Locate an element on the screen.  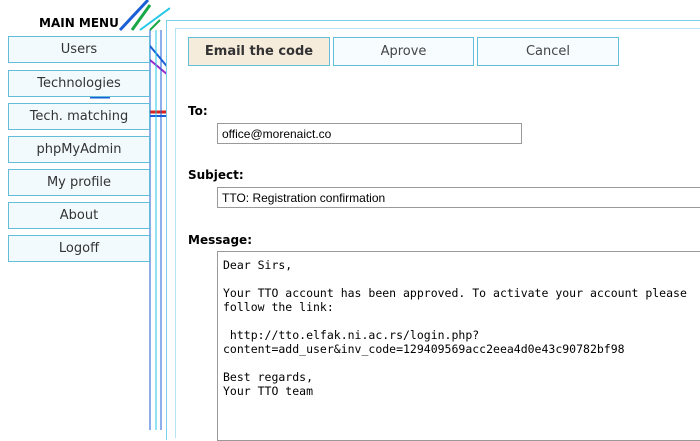
cancel-button: Cancel is located at coordinates (548, 51).